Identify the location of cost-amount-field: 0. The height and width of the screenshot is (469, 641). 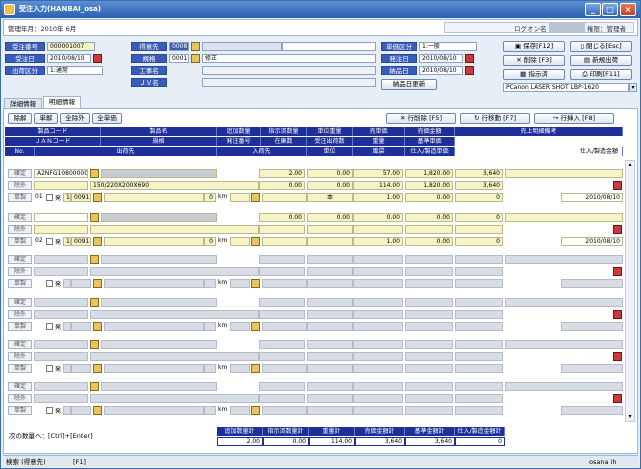
(479, 241).